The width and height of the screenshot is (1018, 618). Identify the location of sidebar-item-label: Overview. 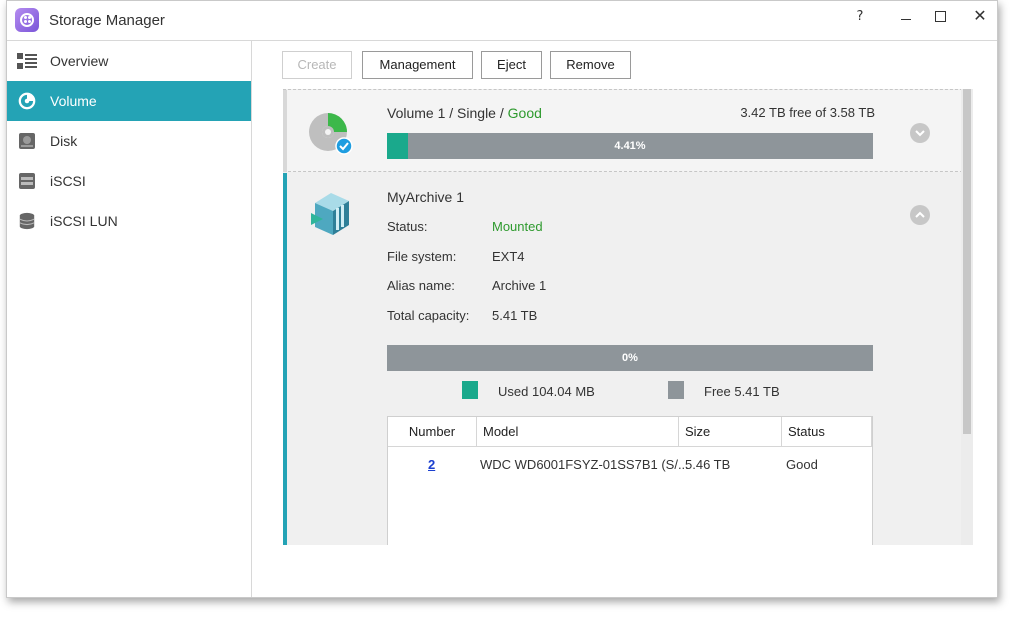
(79, 61).